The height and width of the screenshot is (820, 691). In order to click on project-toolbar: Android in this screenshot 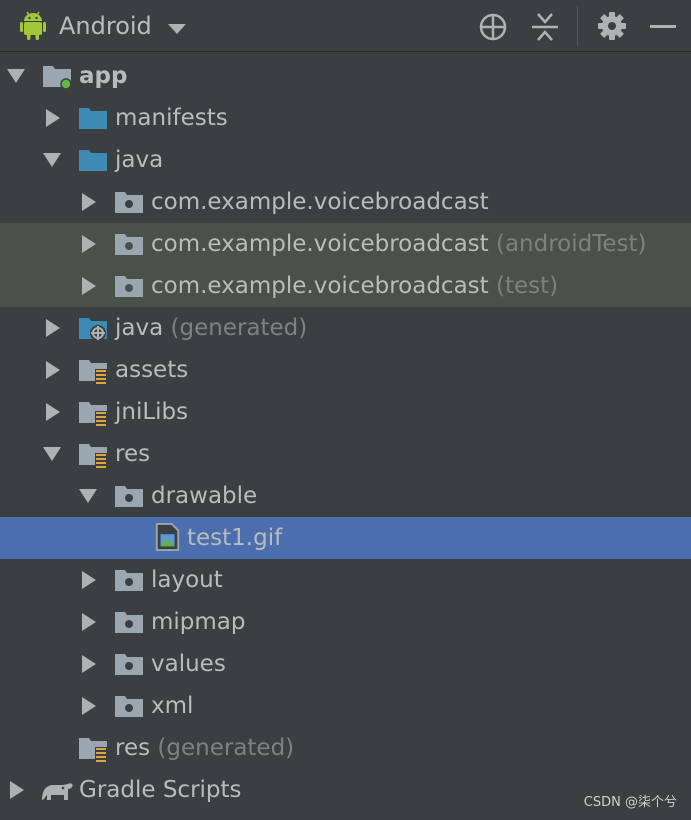, I will do `click(345, 26)`.